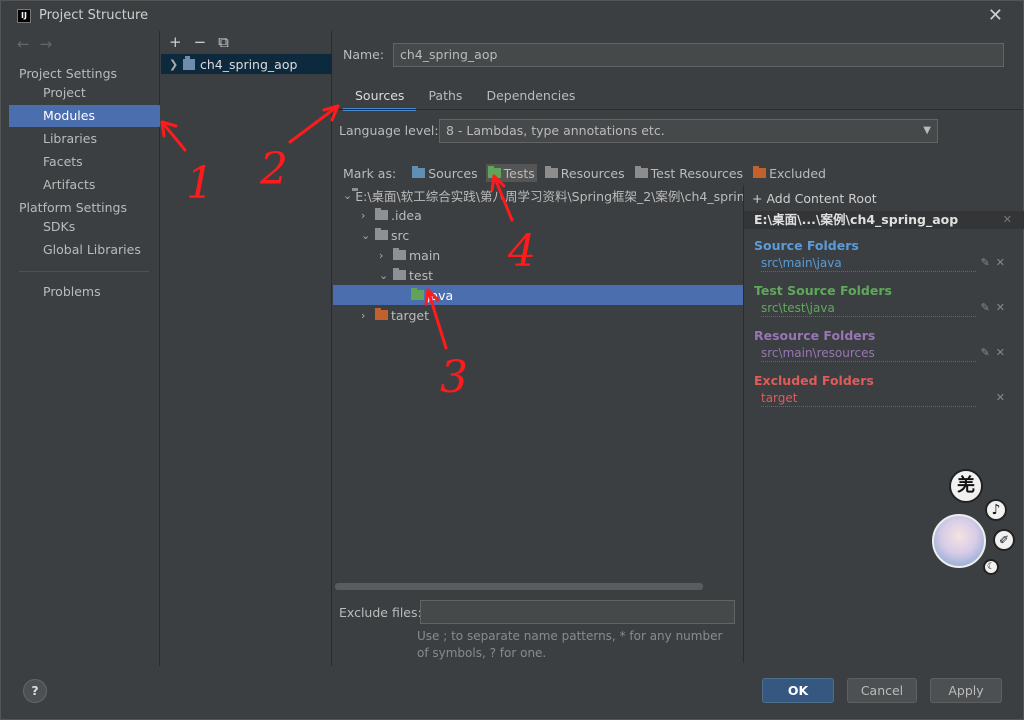  I want to click on module-toolbar: +−⧉, so click(205, 42).